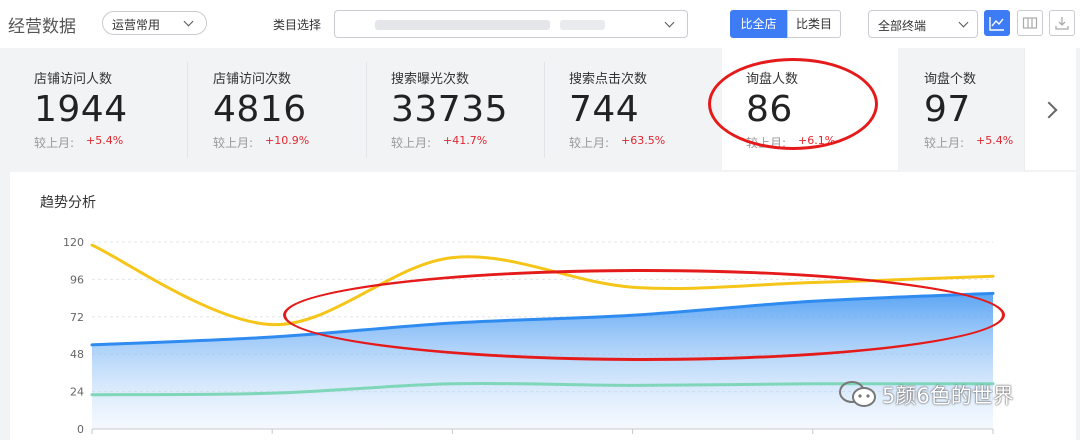 The height and width of the screenshot is (440, 1080). I want to click on watermark: 5颜6色的世界, so click(945, 394).